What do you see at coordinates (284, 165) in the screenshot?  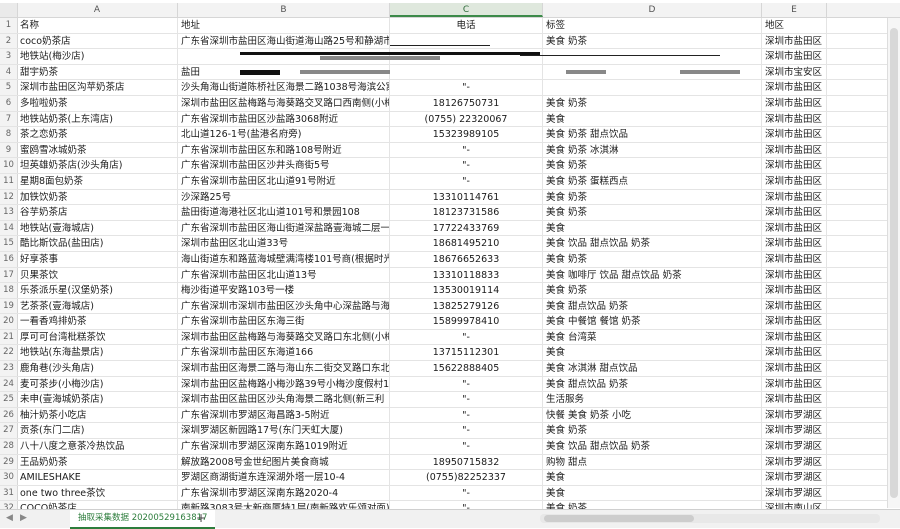 I see `cell-address: 广东省深圳市盐田区沙井头商街5号` at bounding box center [284, 165].